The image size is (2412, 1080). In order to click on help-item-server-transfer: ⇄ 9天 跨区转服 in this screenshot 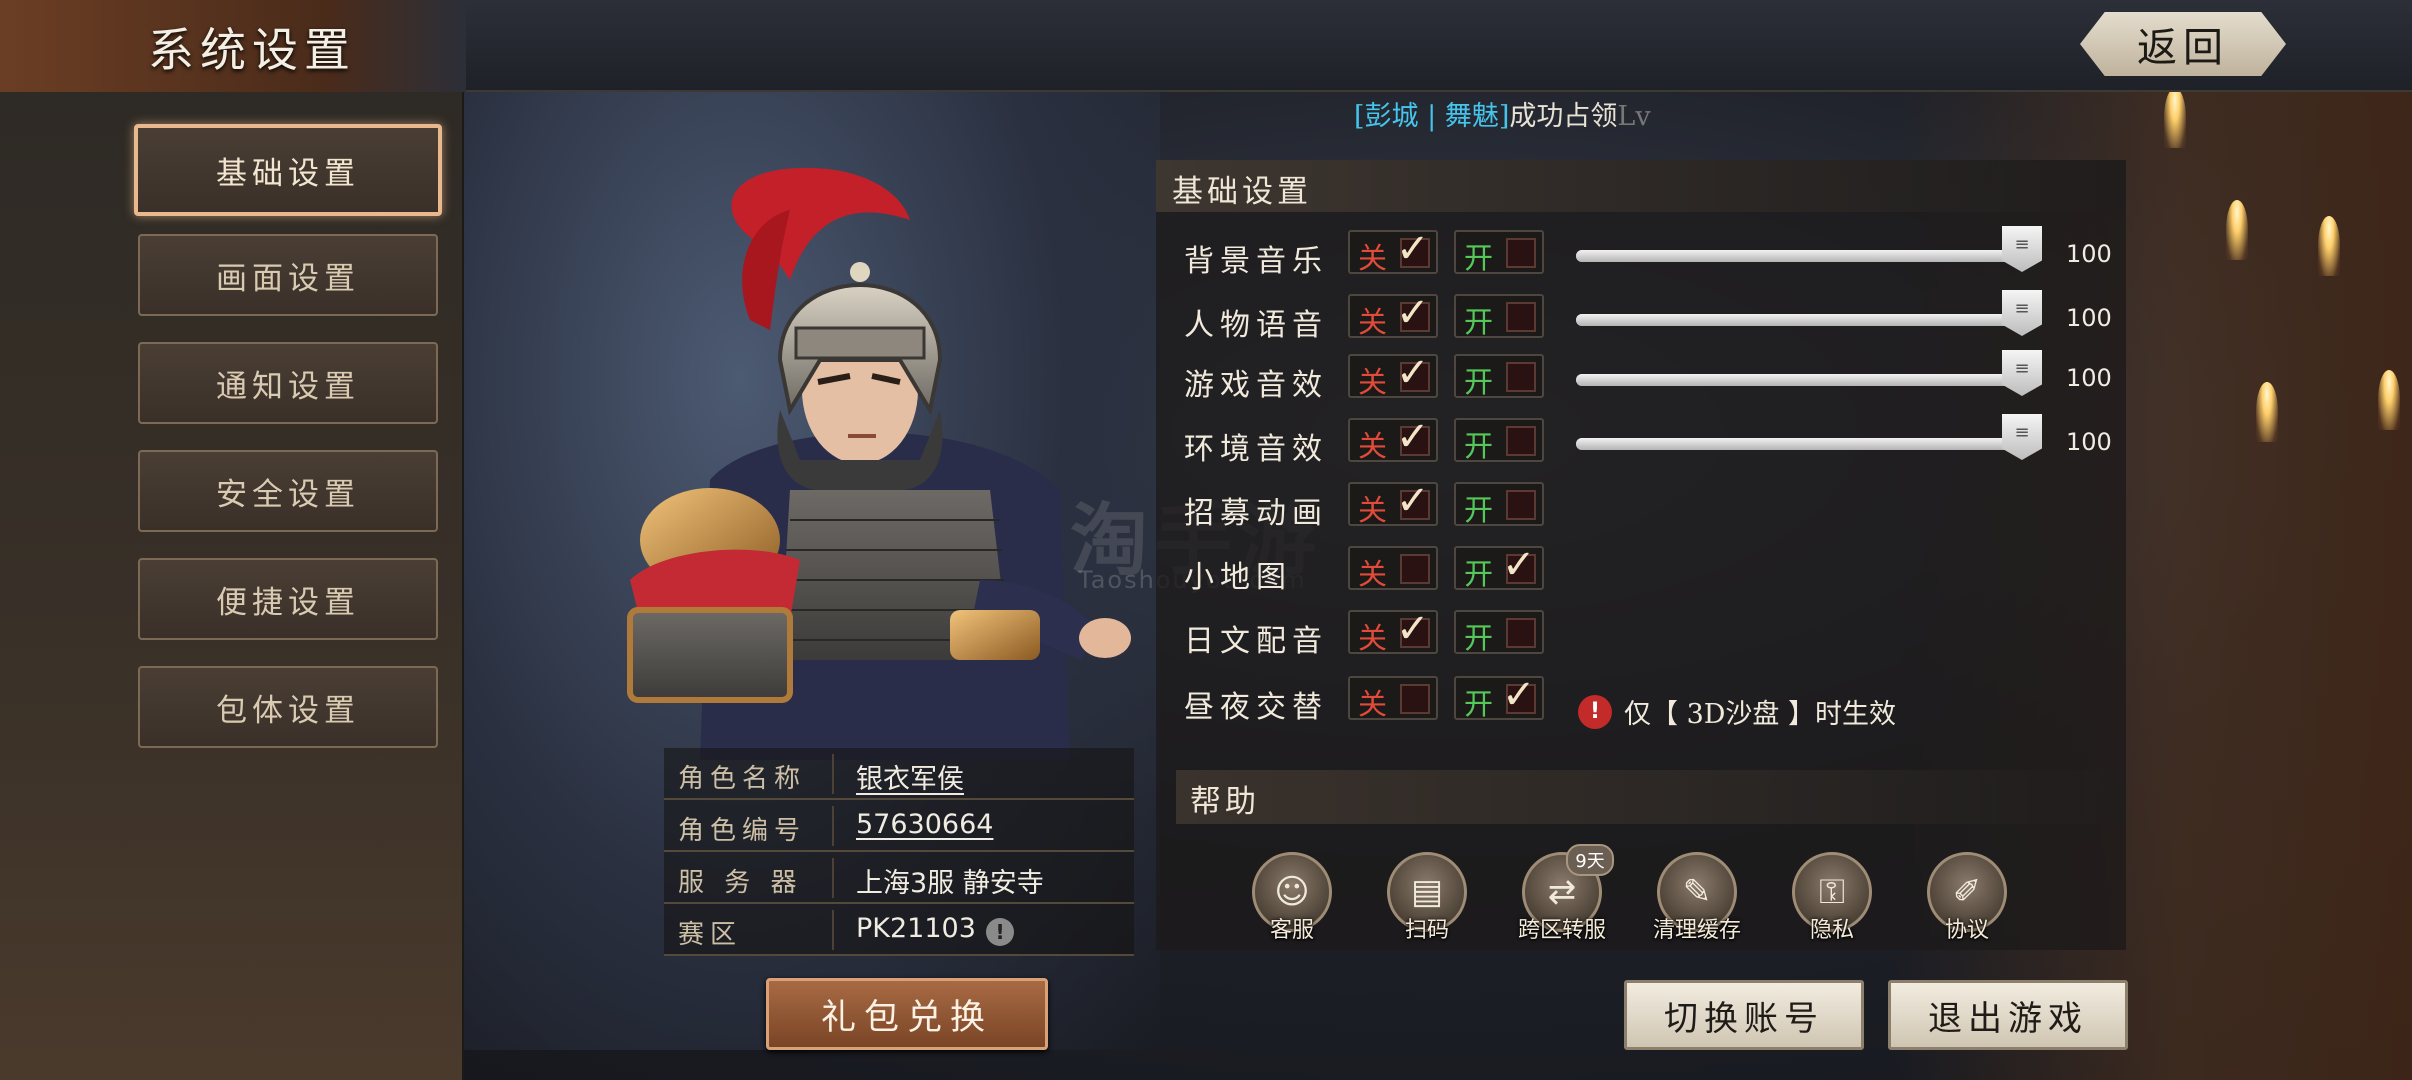, I will do `click(1562, 898)`.